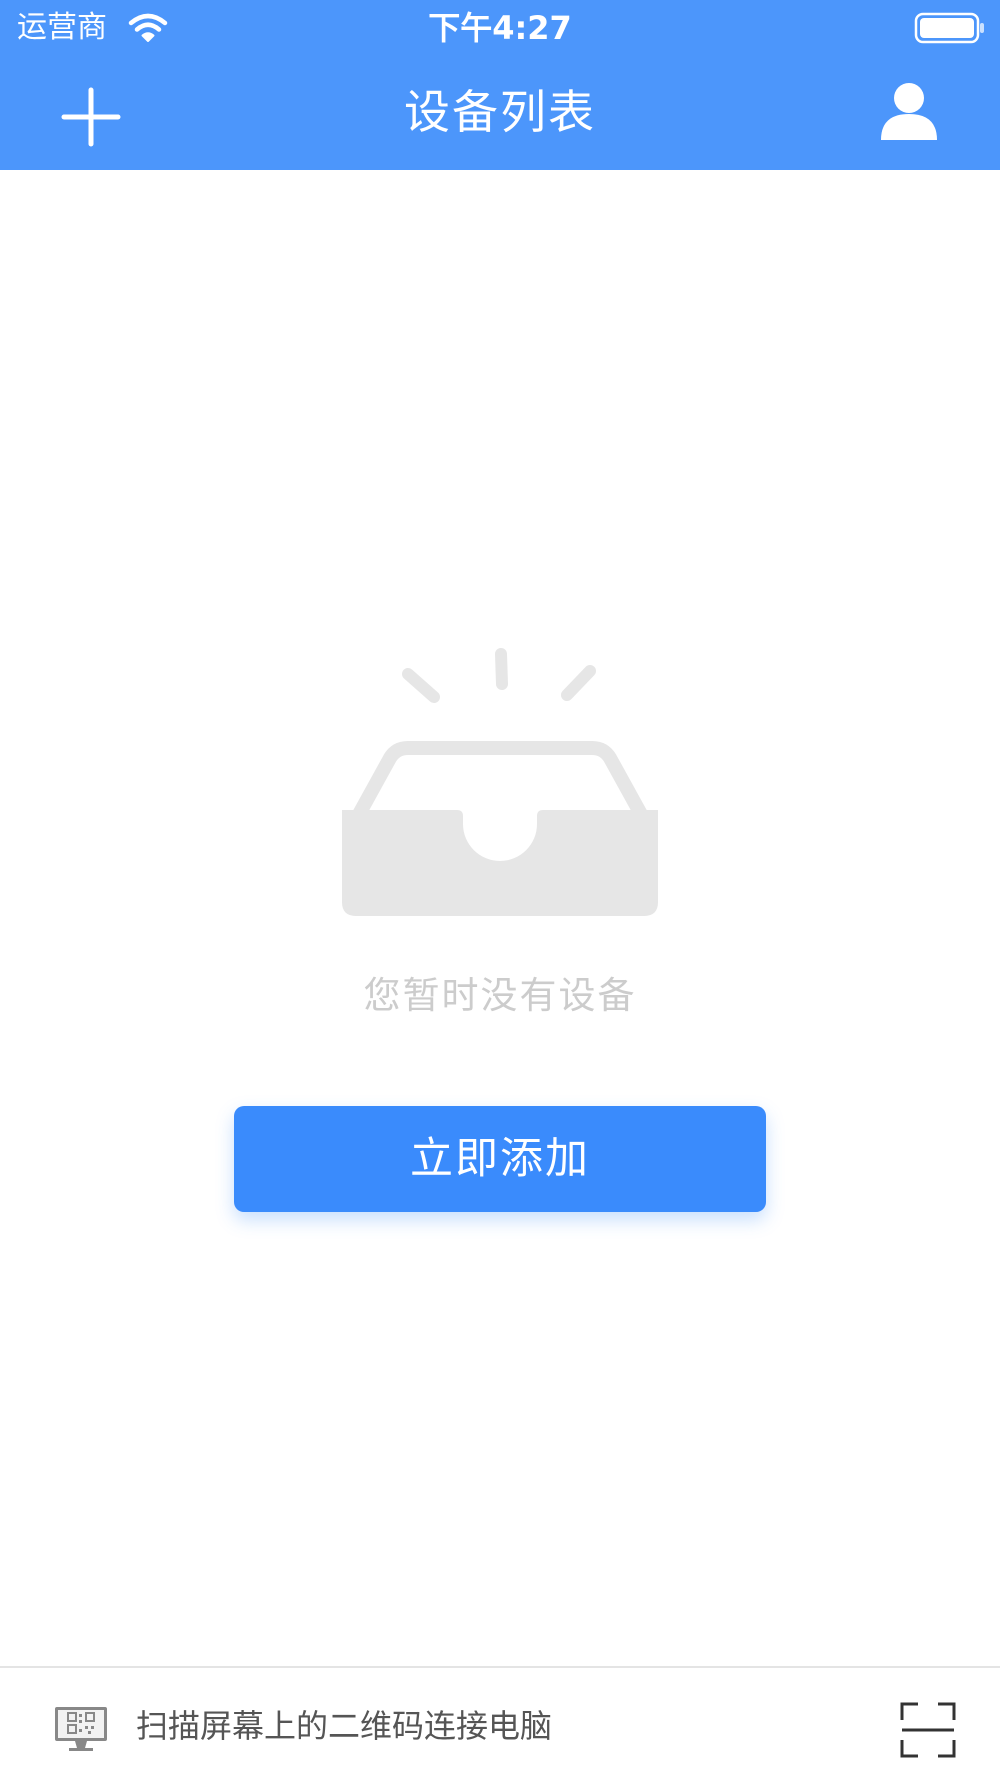  Describe the element at coordinates (500, 782) in the screenshot. I see `empty-inbox-icon` at that location.